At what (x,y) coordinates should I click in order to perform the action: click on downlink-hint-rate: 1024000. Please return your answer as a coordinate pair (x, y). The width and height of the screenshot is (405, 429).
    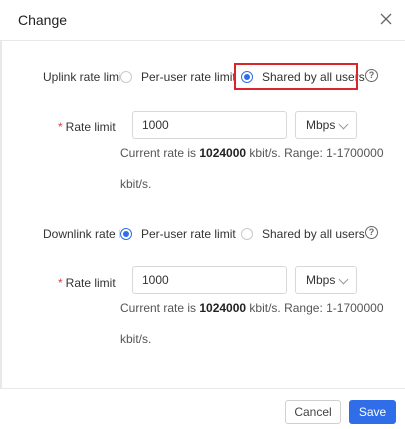
    Looking at the image, I should click on (223, 308).